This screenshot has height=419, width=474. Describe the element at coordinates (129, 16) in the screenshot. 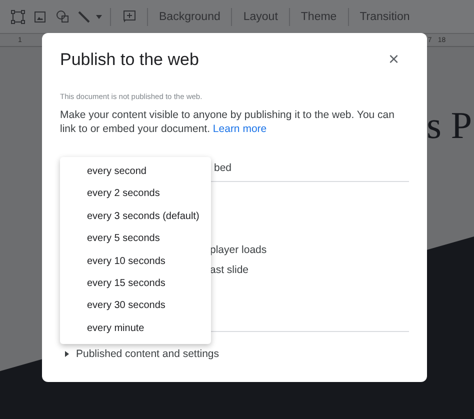

I see `add-comment-icon` at that location.